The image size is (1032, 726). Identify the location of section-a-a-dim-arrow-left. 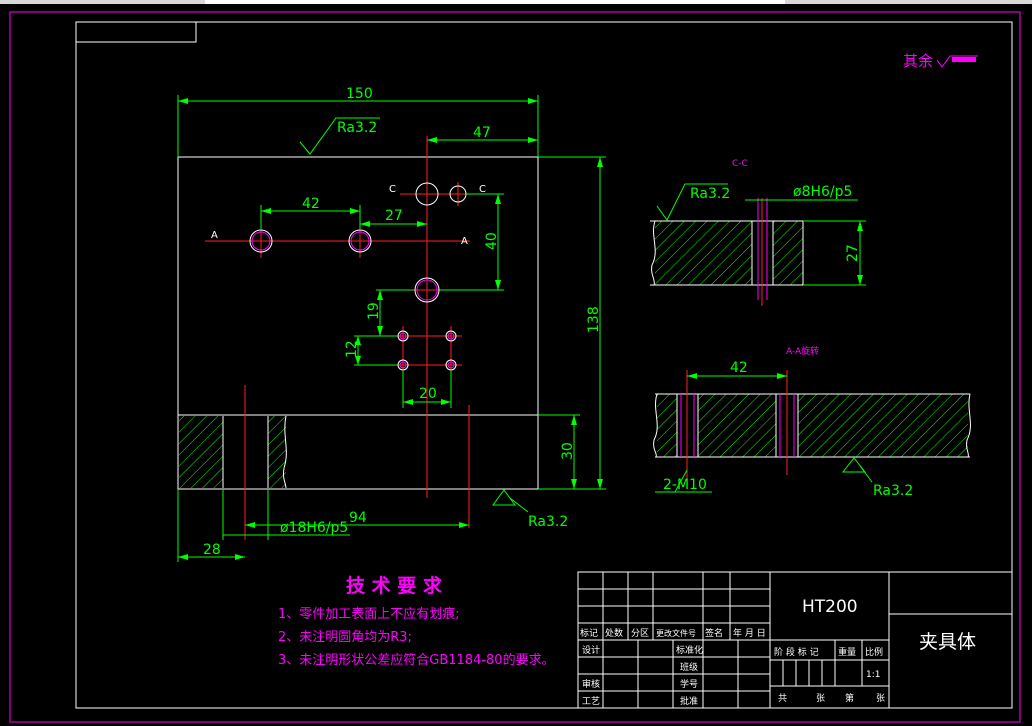
(692, 376).